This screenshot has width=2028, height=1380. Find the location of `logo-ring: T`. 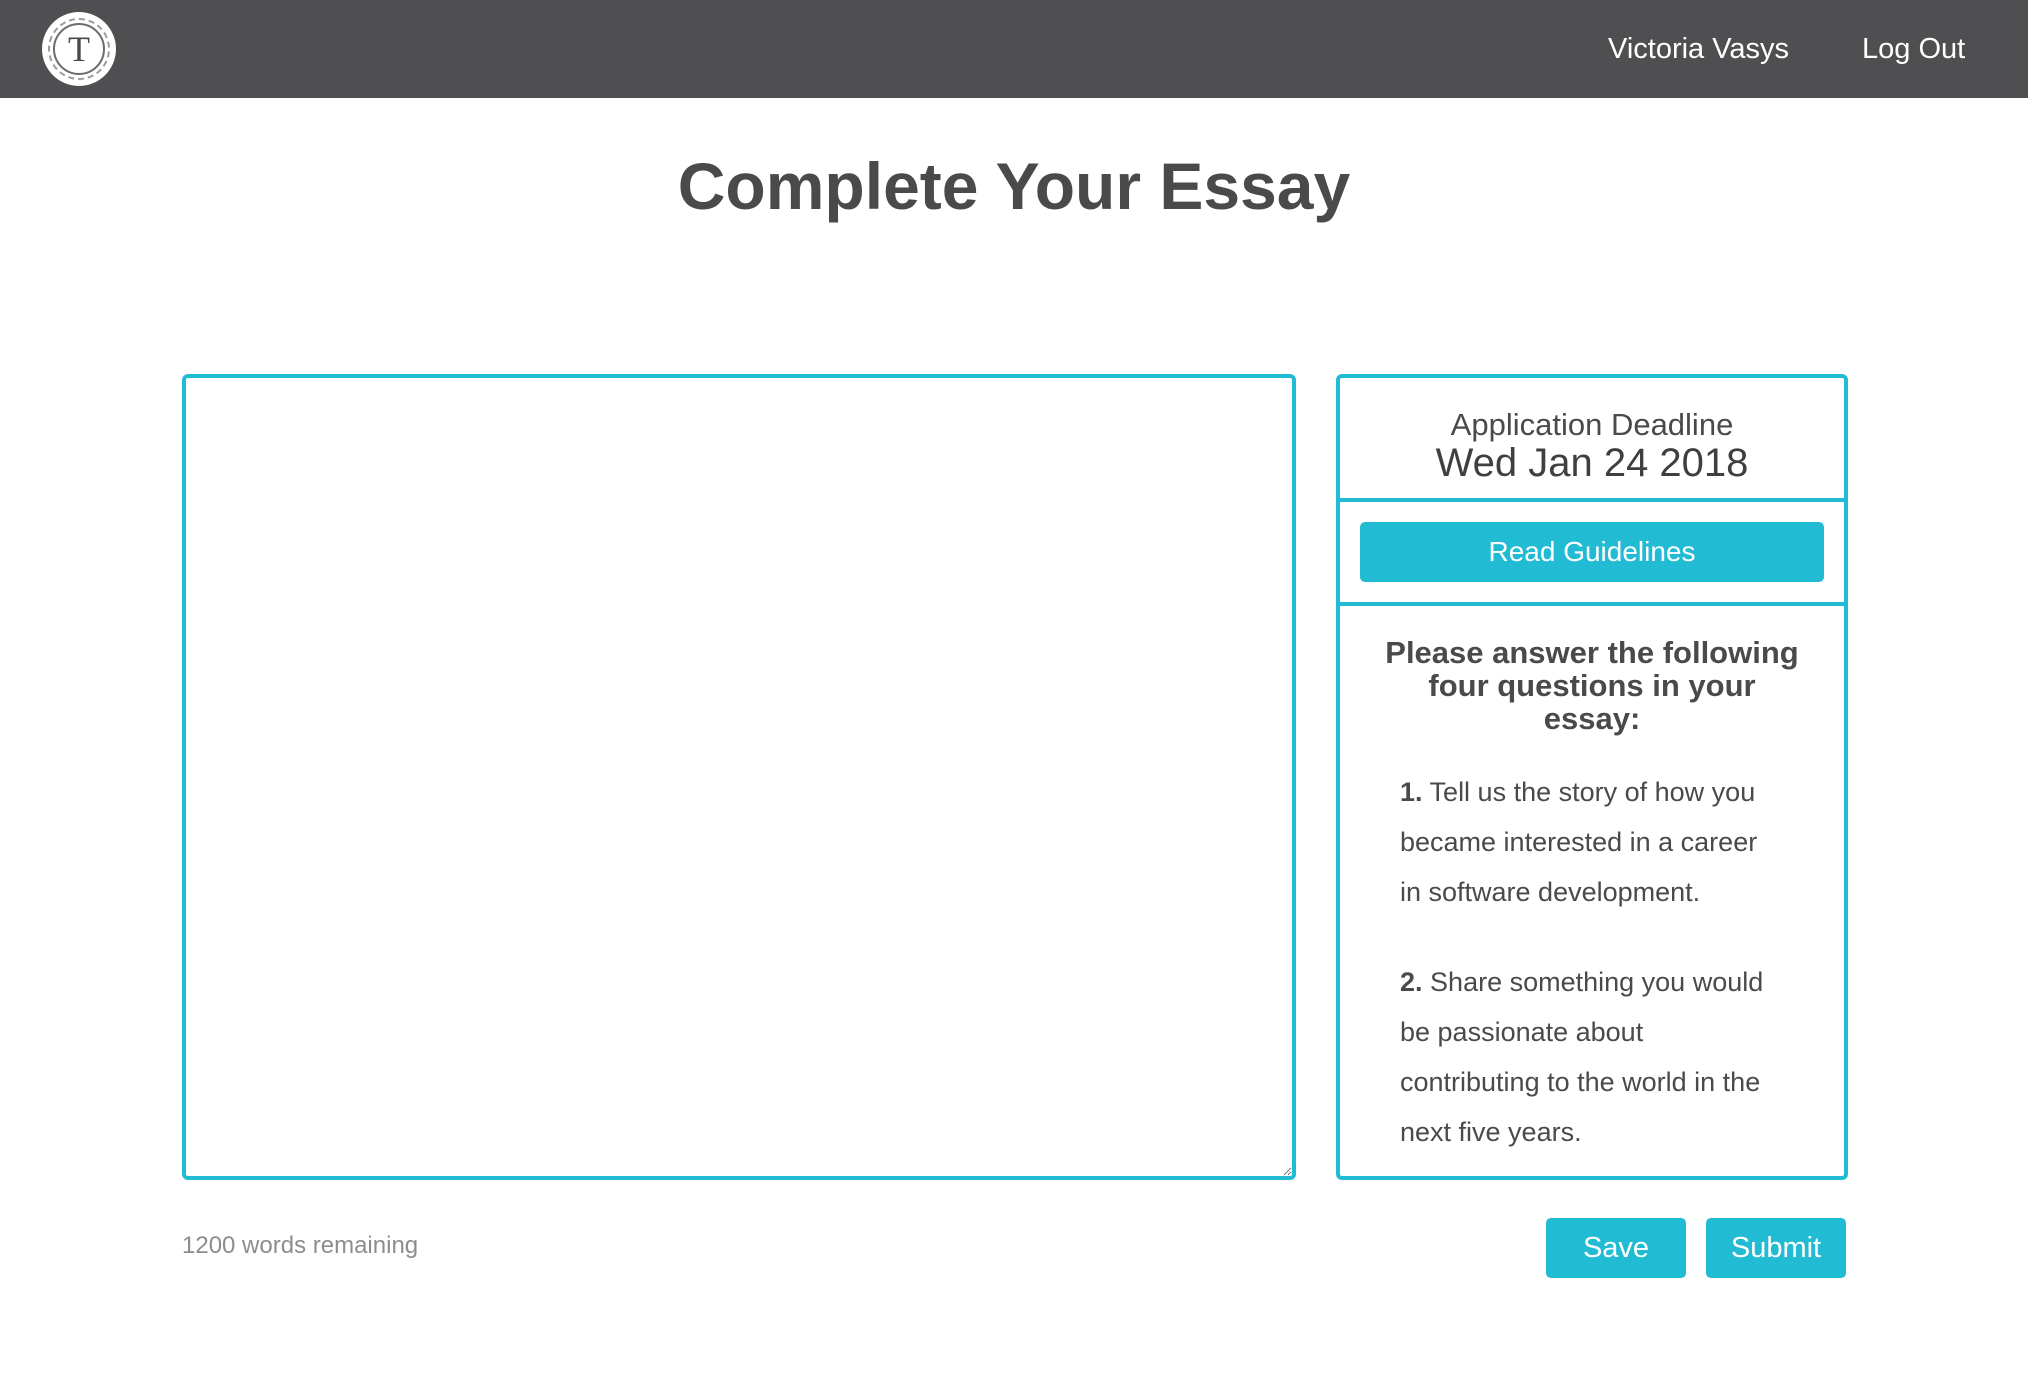

logo-ring: T is located at coordinates (79, 49).